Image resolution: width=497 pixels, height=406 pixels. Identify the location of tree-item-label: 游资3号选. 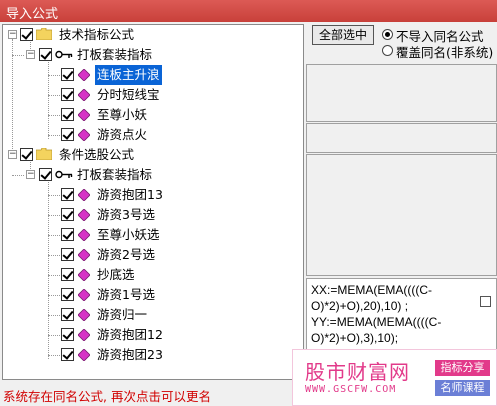
(126, 214).